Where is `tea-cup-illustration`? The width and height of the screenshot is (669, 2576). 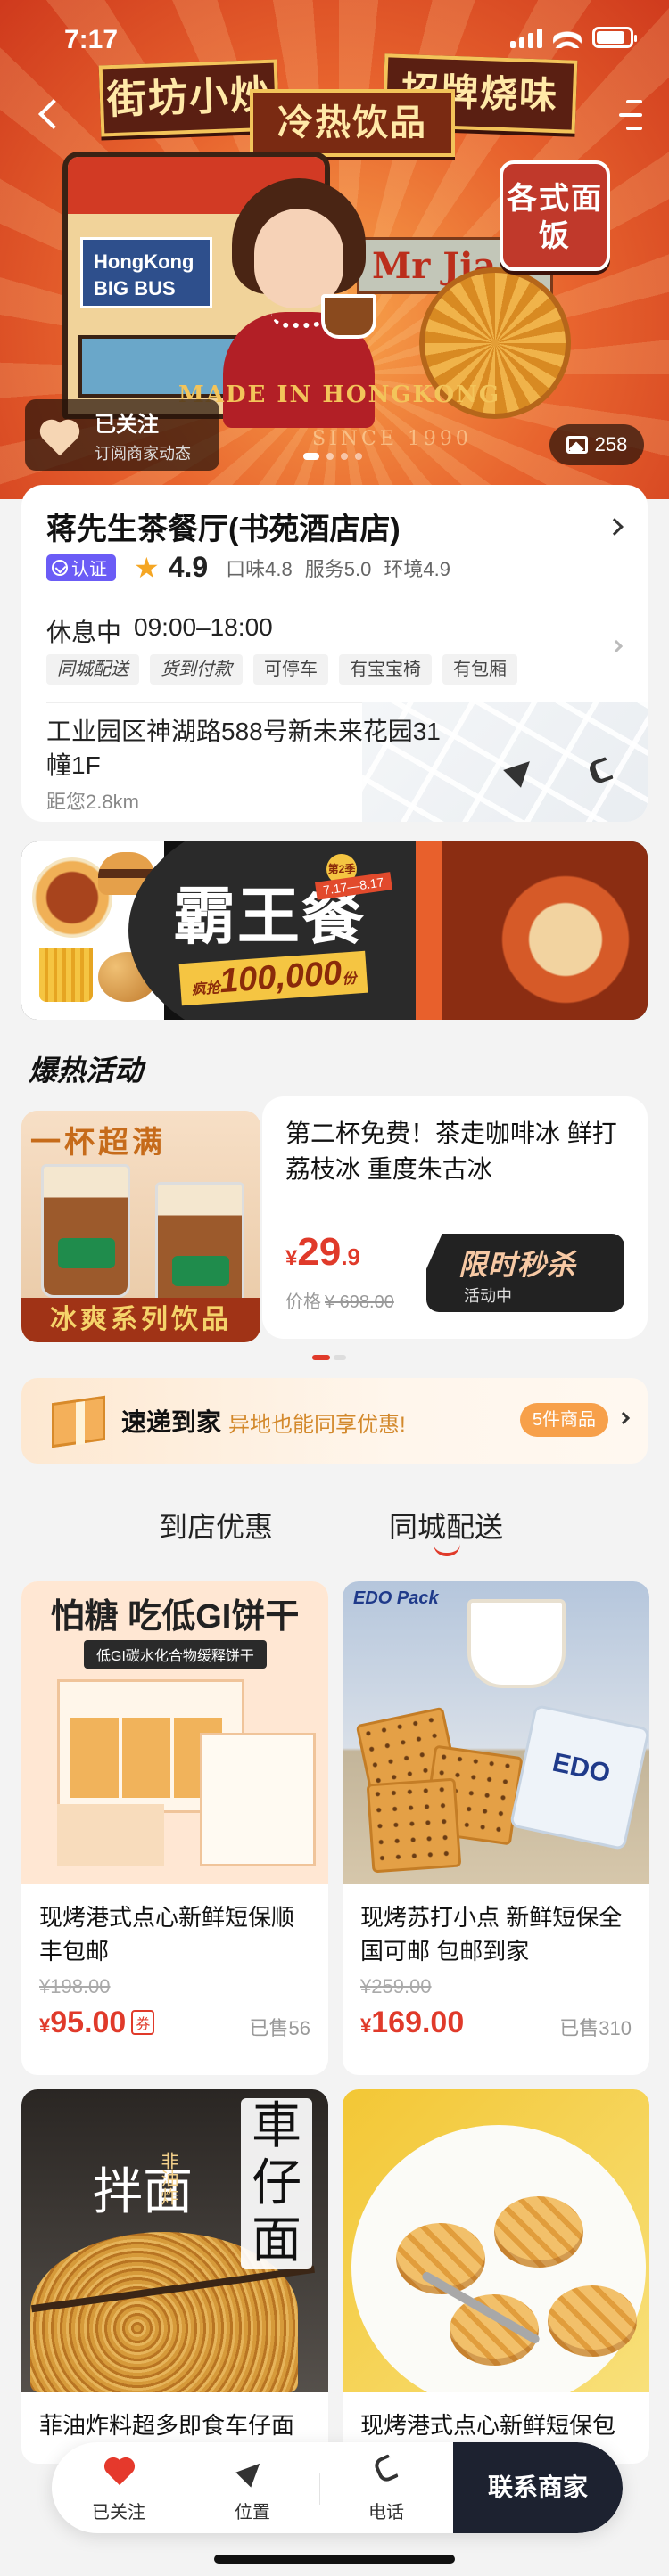 tea-cup-illustration is located at coordinates (348, 316).